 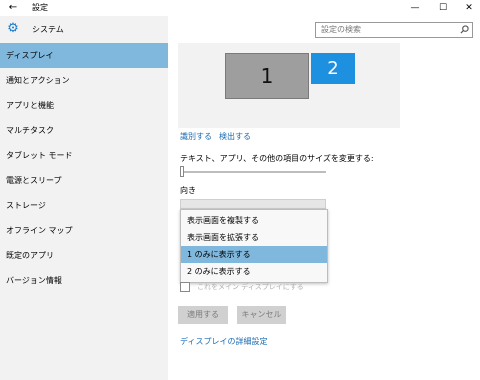 I want to click on monitor-2-tile: 2, so click(x=333, y=68).